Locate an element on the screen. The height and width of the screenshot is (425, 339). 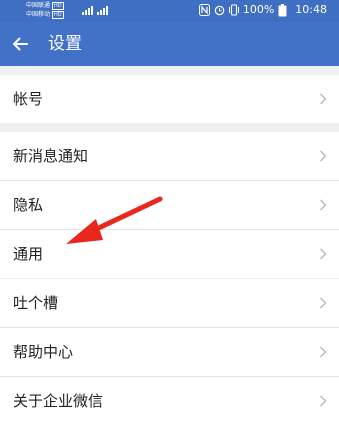
setting-row-account: 帐号 is located at coordinates (169, 99).